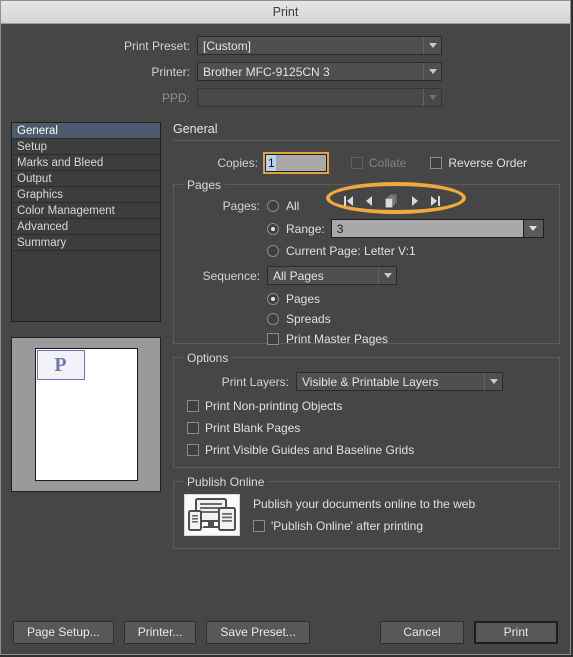 The width and height of the screenshot is (573, 657). I want to click on sidebar-item-marks-and-bleed: Marks and Bleed, so click(86, 163).